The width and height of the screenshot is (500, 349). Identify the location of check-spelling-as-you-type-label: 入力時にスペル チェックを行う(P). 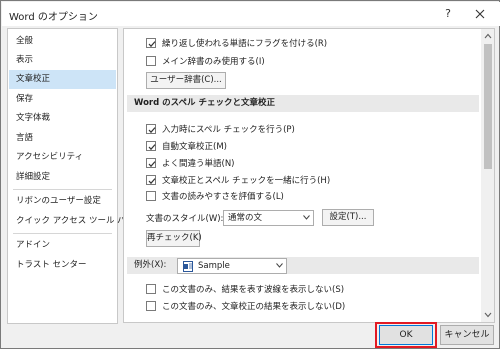
(228, 130).